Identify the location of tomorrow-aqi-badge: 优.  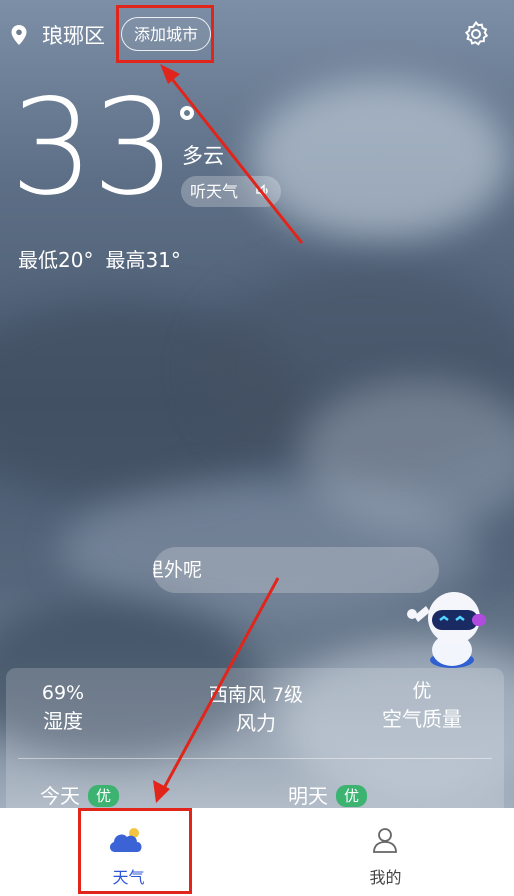
(352, 796).